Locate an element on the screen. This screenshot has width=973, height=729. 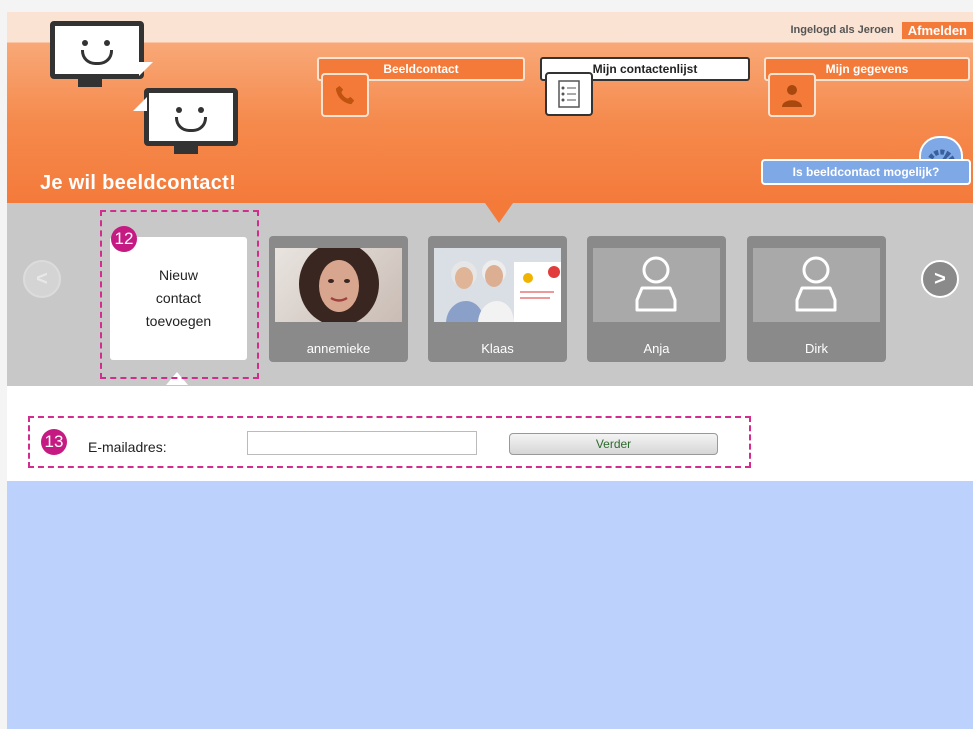
tab-label: Beeldcontact is located at coordinates (421, 69).